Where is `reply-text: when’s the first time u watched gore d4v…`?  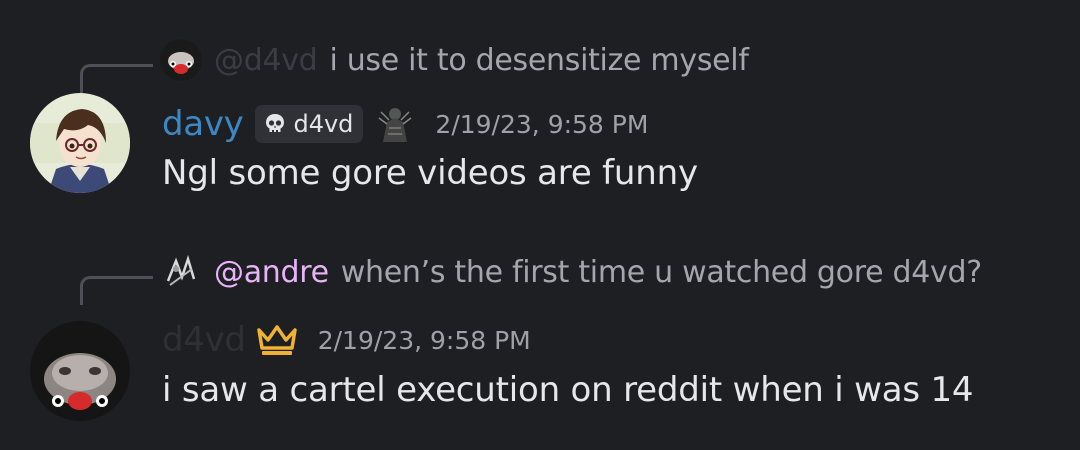
reply-text: when’s the first time u watched gore d4v… is located at coordinates (661, 272).